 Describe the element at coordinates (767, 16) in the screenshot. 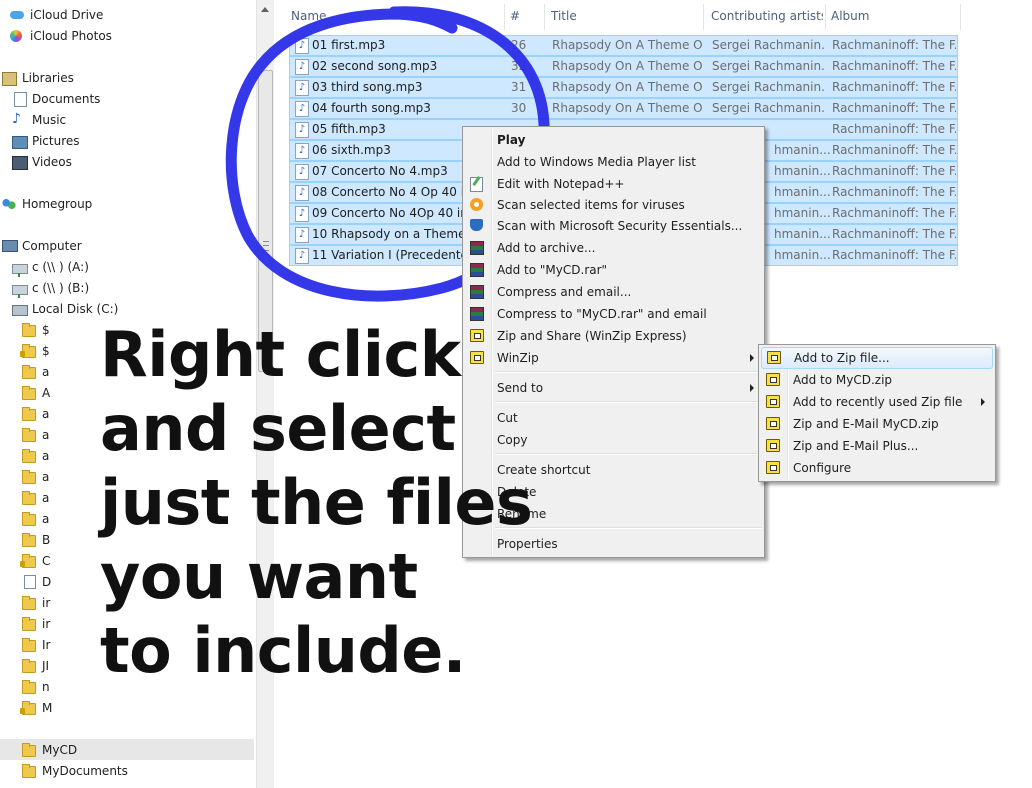

I see `column-header-artists: Contributing artists` at that location.